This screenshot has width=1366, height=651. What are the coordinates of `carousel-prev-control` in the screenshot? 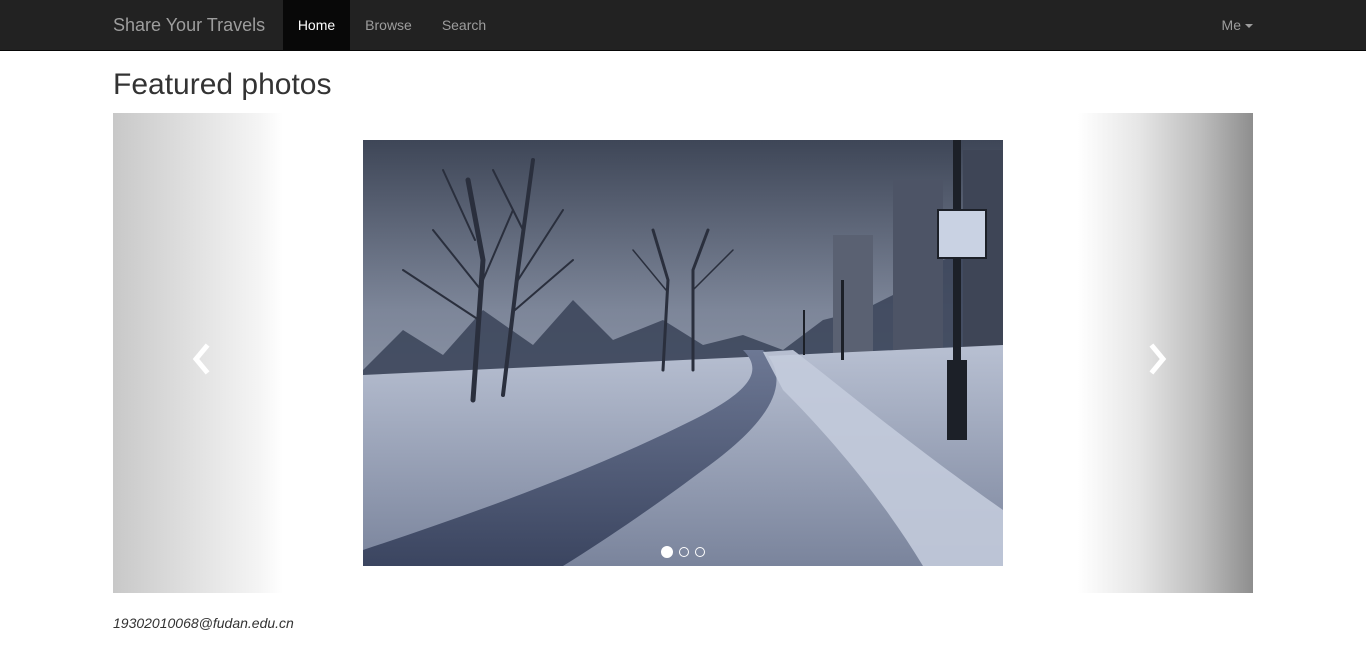 It's located at (198, 353).